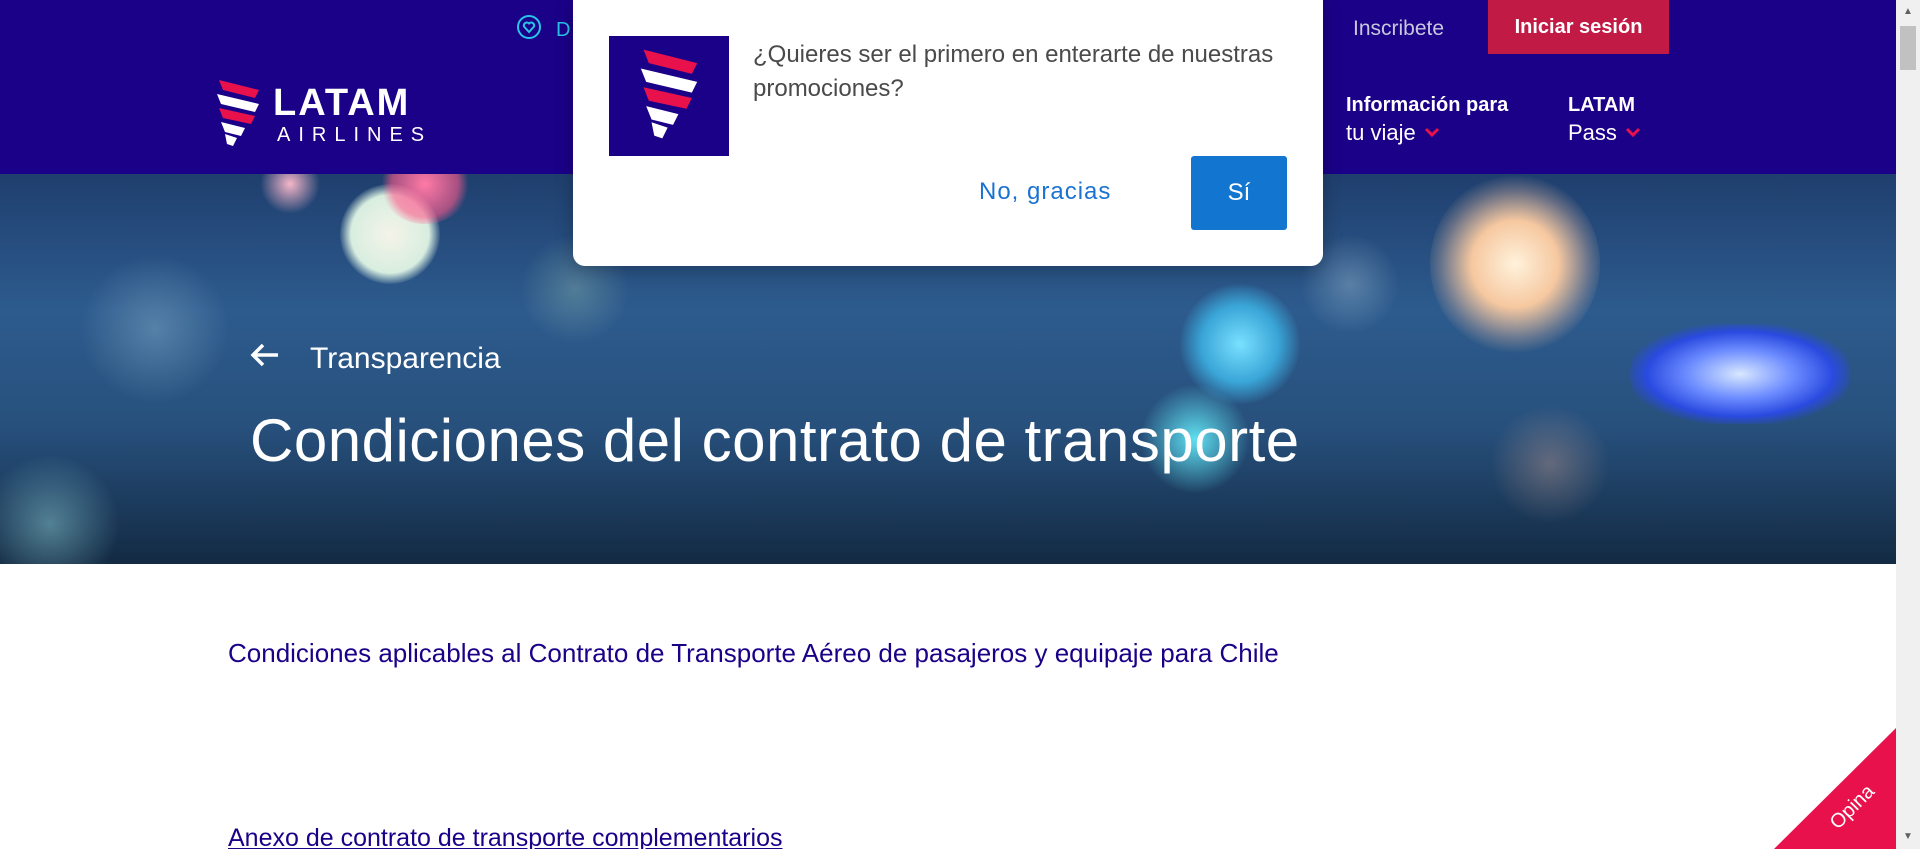 The width and height of the screenshot is (1920, 849). I want to click on logo-subwordmark: AIRLINES, so click(355, 134).